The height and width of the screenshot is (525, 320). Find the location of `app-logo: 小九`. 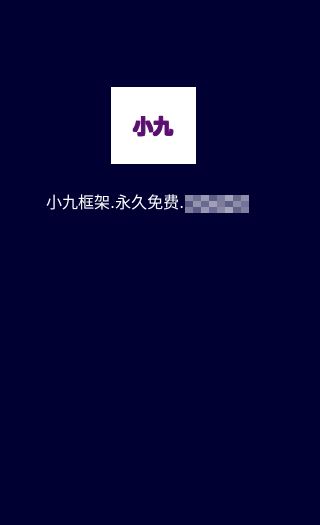

app-logo: 小九 is located at coordinates (153, 125).